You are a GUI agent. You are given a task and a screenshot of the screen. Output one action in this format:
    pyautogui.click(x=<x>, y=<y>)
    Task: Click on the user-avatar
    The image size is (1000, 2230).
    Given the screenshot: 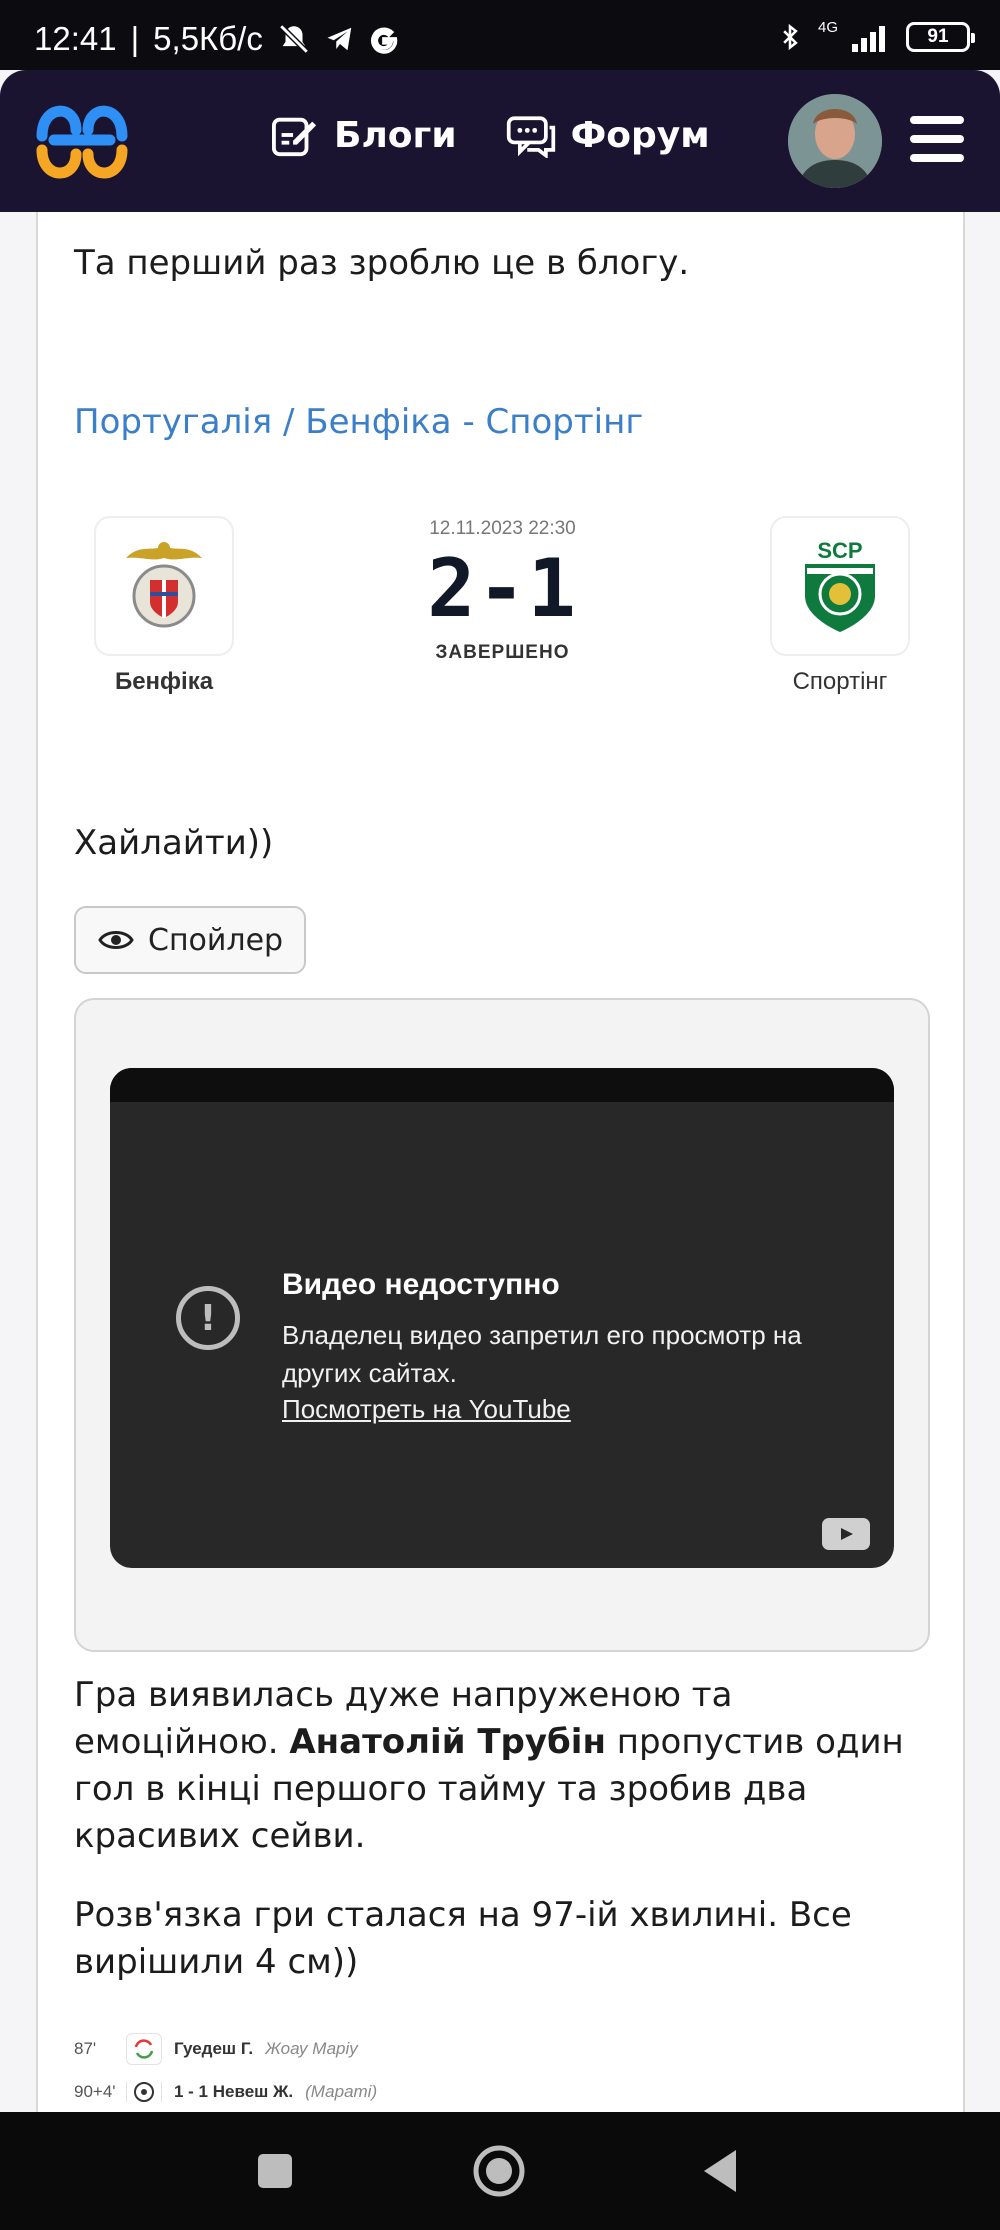 What is the action you would take?
    pyautogui.click(x=835, y=141)
    